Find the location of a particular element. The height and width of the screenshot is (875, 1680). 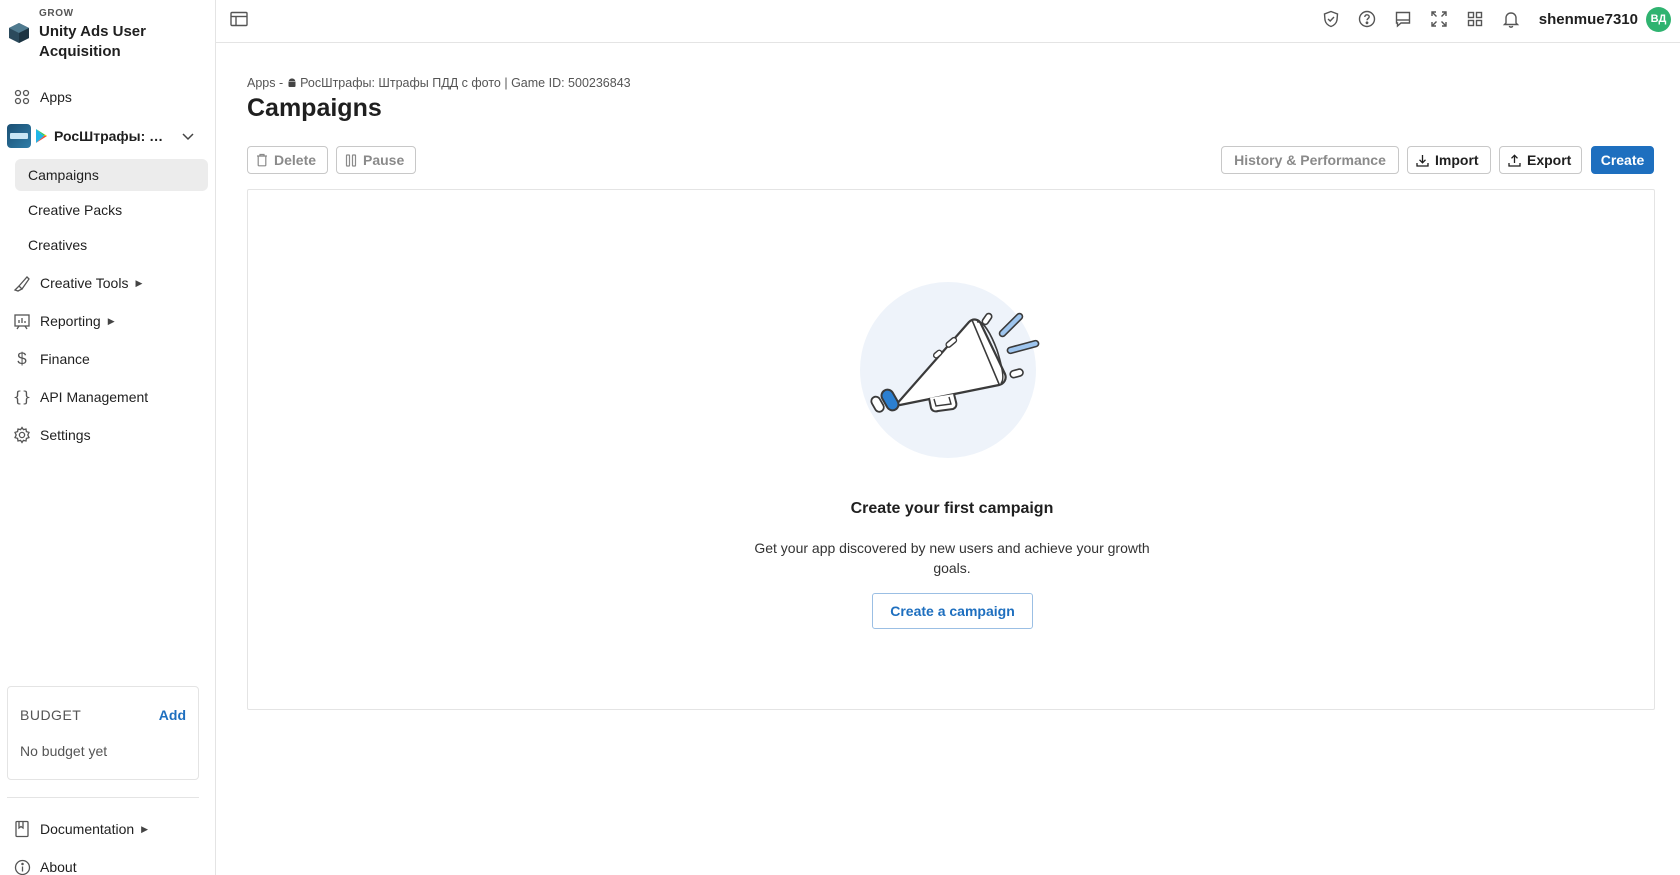

budget-add-link: Add is located at coordinates (172, 715).